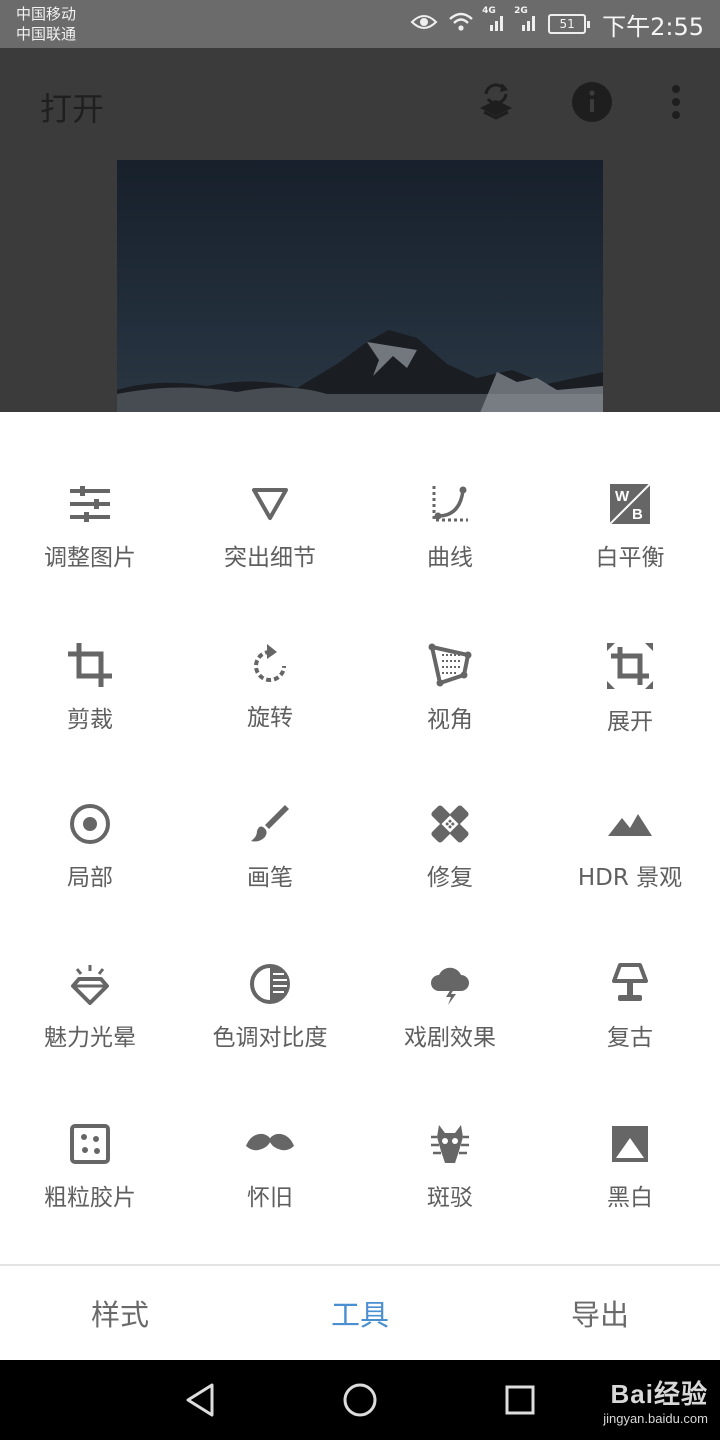 The image size is (720, 1440). Describe the element at coordinates (630, 666) in the screenshot. I see `expand-icon` at that location.